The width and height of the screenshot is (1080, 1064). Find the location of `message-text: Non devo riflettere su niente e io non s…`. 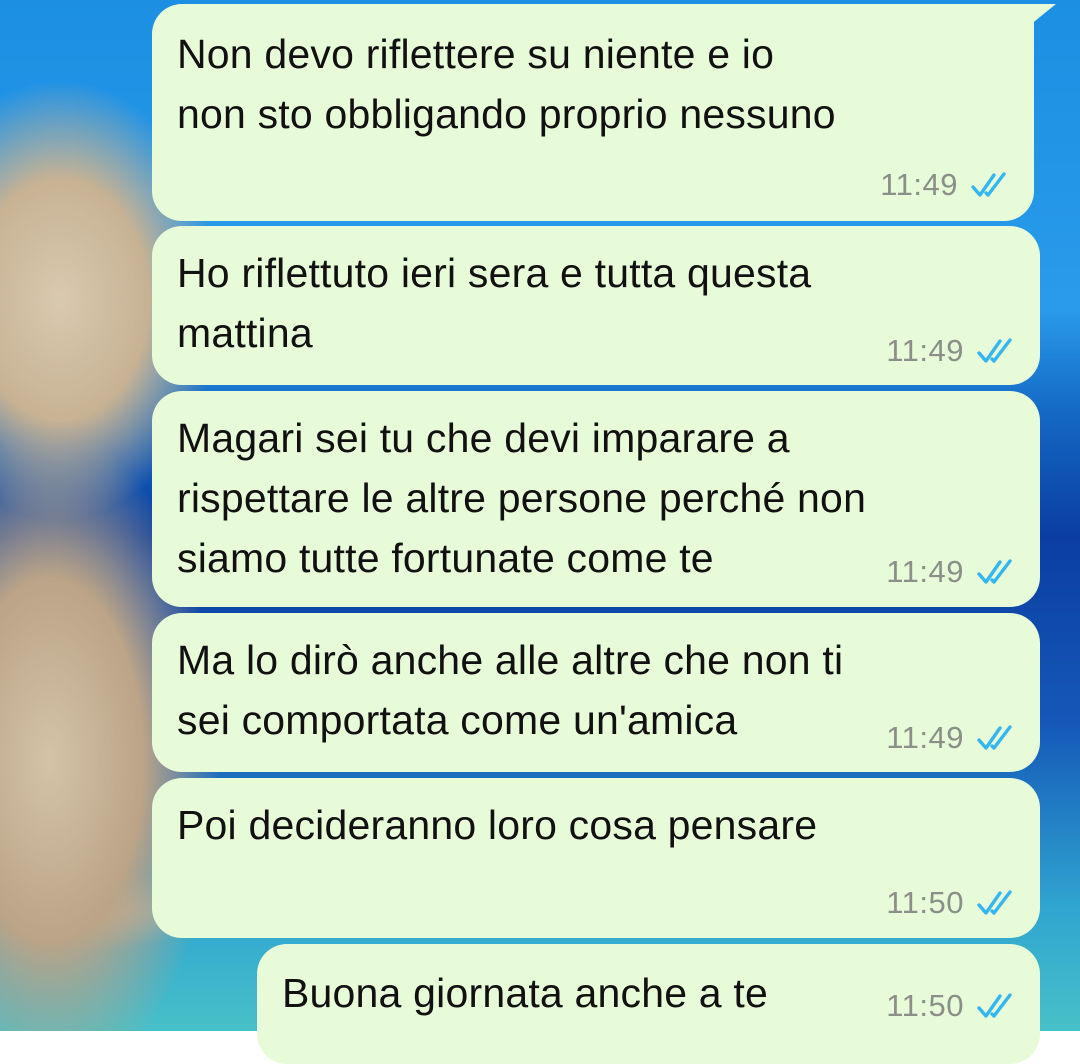

message-text: Non devo riflettere su niente e io non s… is located at coordinates (506, 84).